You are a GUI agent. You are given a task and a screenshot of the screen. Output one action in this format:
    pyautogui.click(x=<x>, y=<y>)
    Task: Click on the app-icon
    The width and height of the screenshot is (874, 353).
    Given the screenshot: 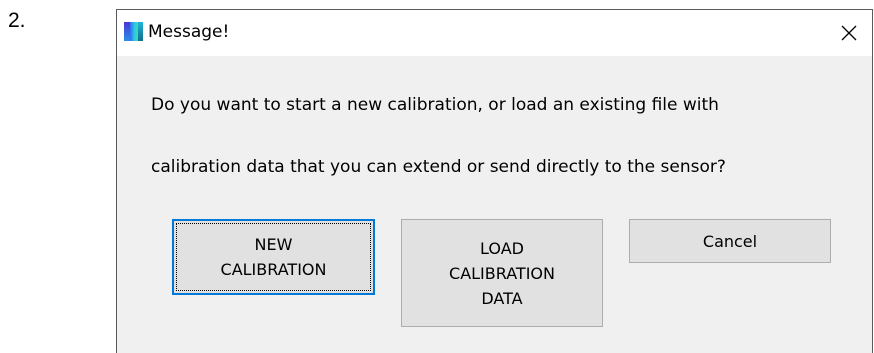 What is the action you would take?
    pyautogui.click(x=133, y=31)
    